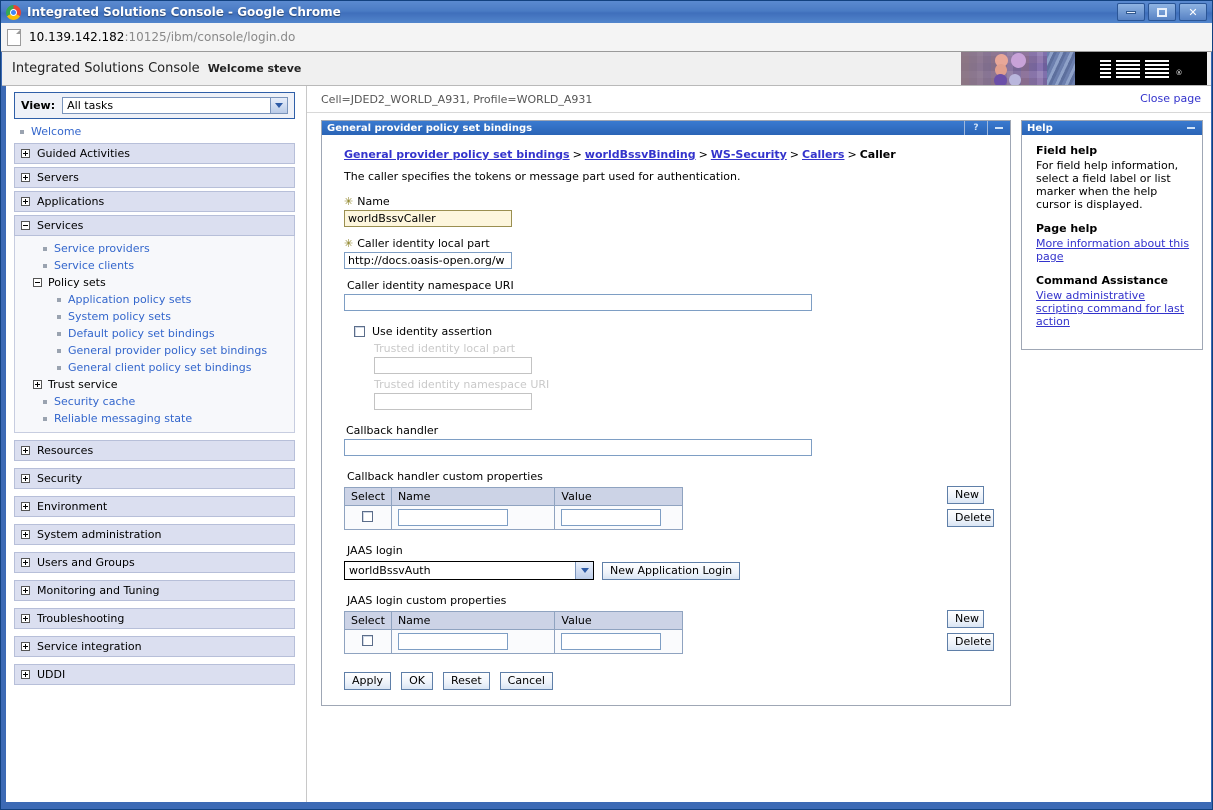  What do you see at coordinates (167, 350) in the screenshot?
I see `sidebar-item-label: General provider policy set bindings` at bounding box center [167, 350].